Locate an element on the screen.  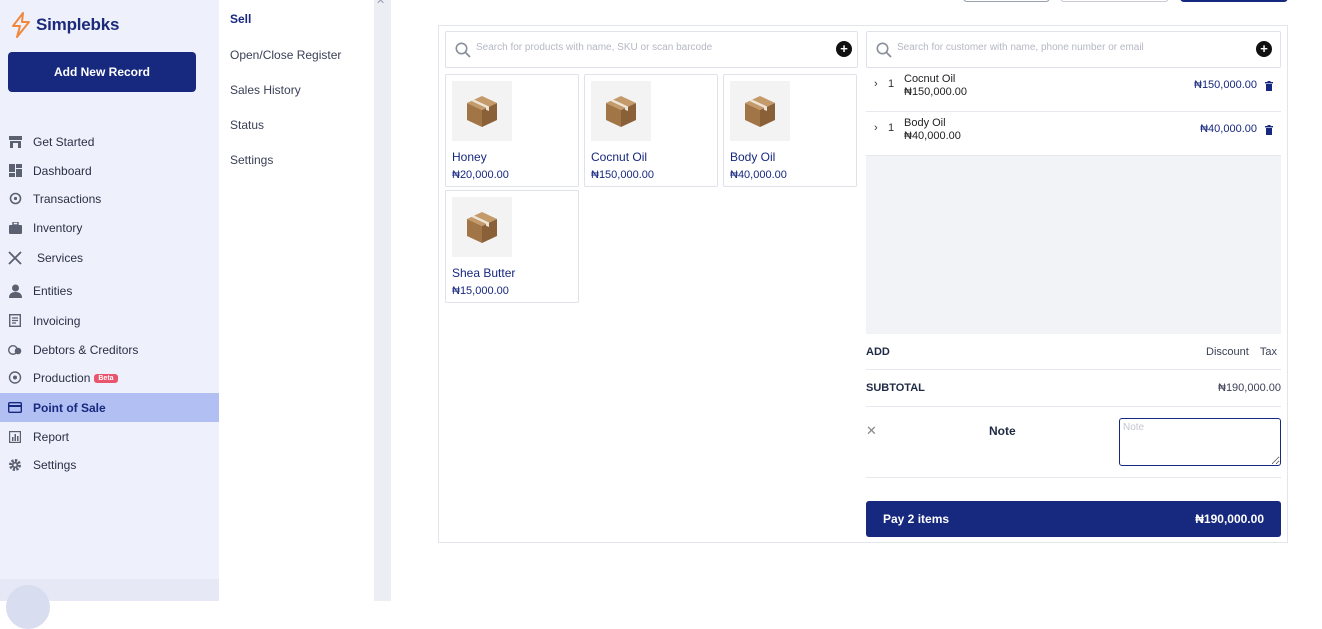
subtotal-row: SUBTOTAL ₦190,000.00 is located at coordinates (1073, 394).